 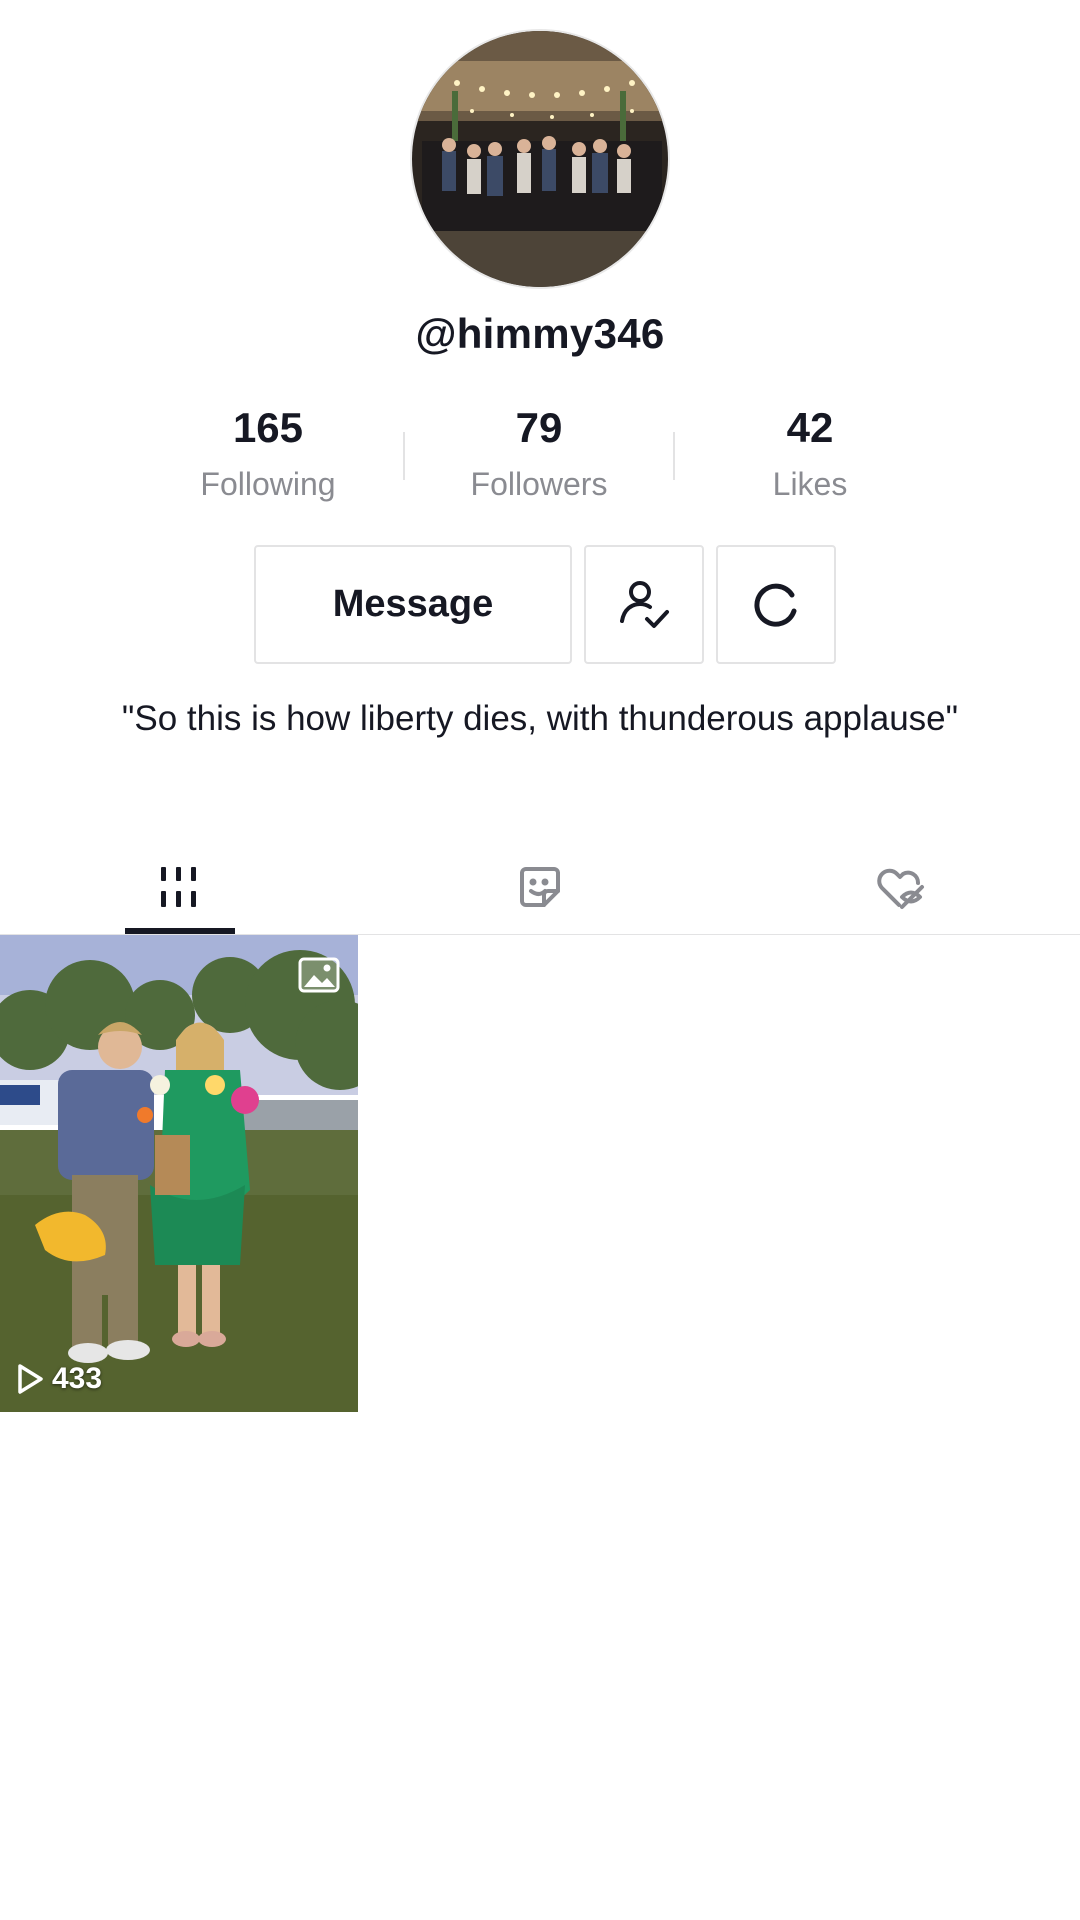 I want to click on view-count: 433, so click(x=59, y=1379).